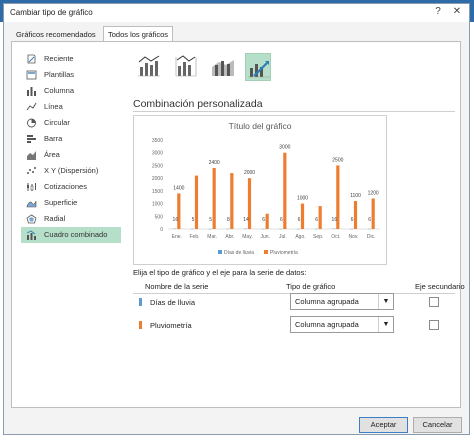 The width and height of the screenshot is (474, 440). Describe the element at coordinates (214, 163) in the screenshot. I see `data-label: 2400` at that location.